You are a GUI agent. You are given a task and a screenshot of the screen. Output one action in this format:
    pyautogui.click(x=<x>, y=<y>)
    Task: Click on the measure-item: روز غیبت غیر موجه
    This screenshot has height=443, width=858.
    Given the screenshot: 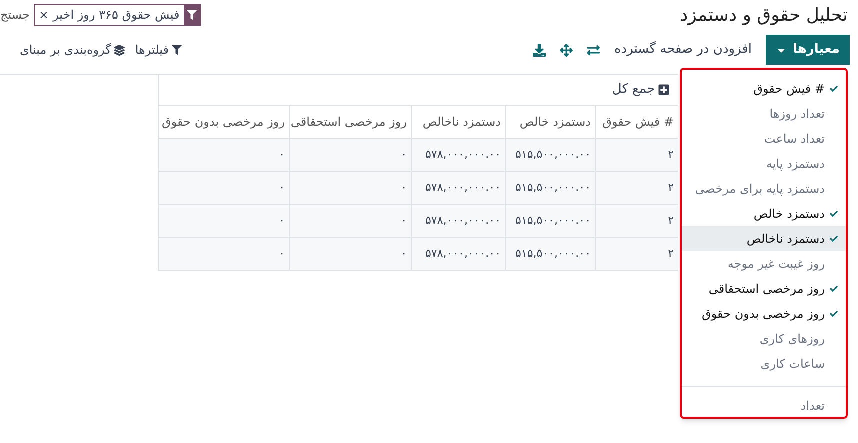 What is the action you would take?
    pyautogui.click(x=764, y=263)
    